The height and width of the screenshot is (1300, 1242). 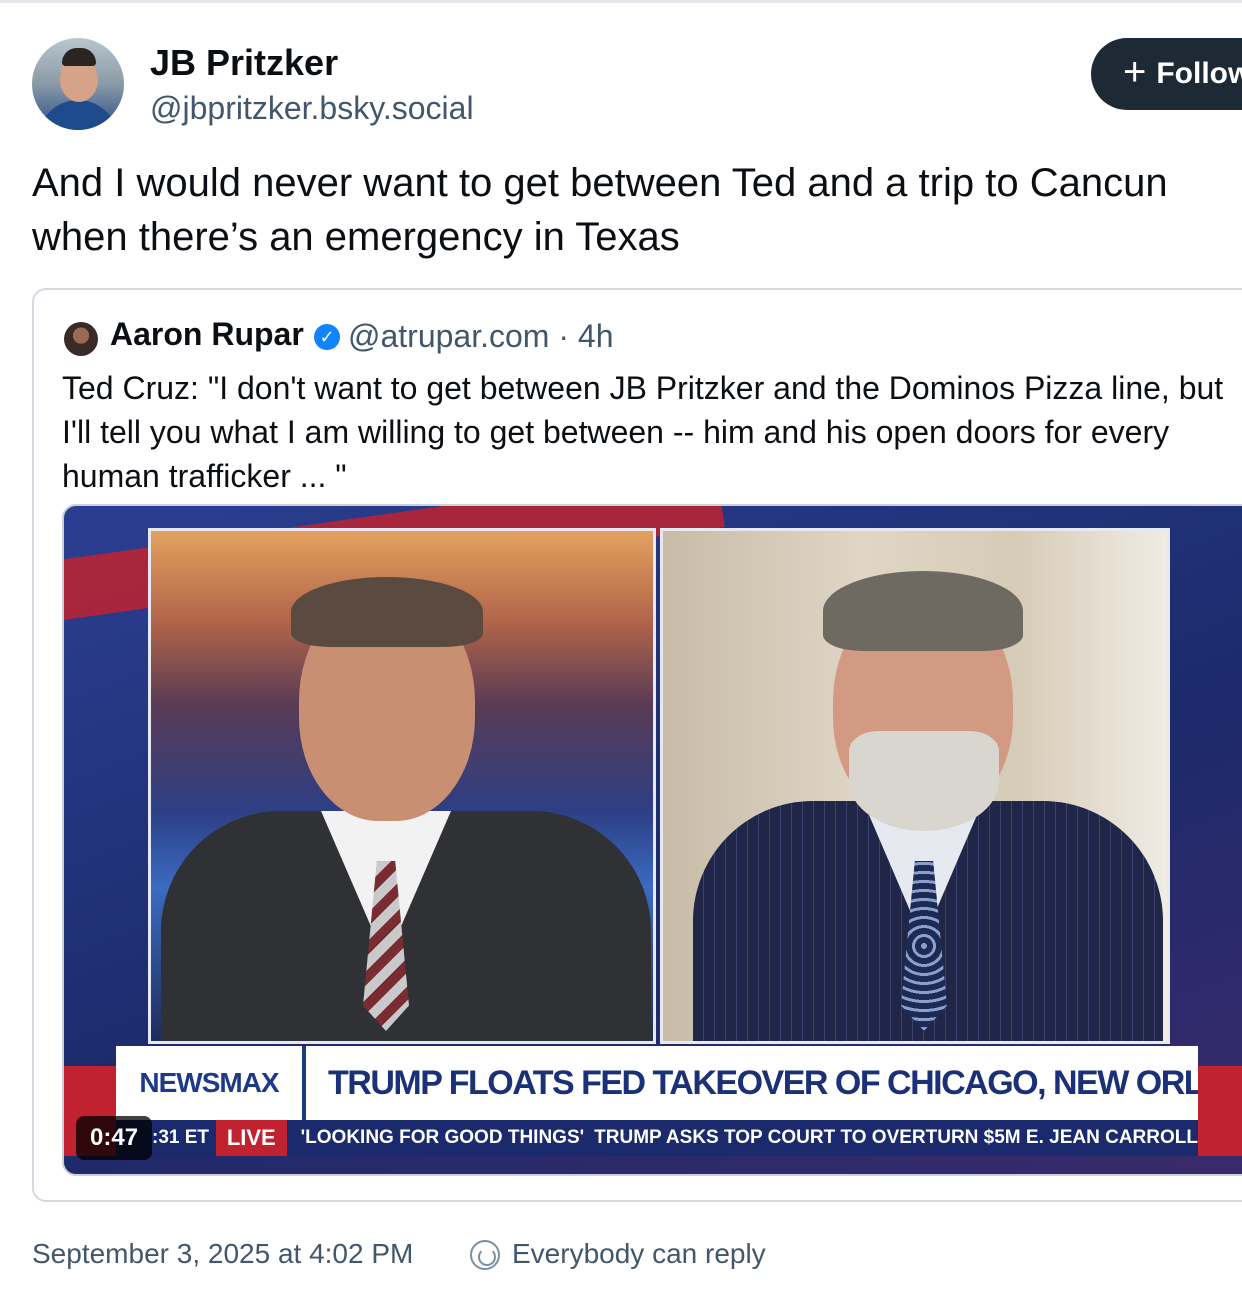 What do you see at coordinates (114, 1138) in the screenshot?
I see `video-duration: 0:47` at bounding box center [114, 1138].